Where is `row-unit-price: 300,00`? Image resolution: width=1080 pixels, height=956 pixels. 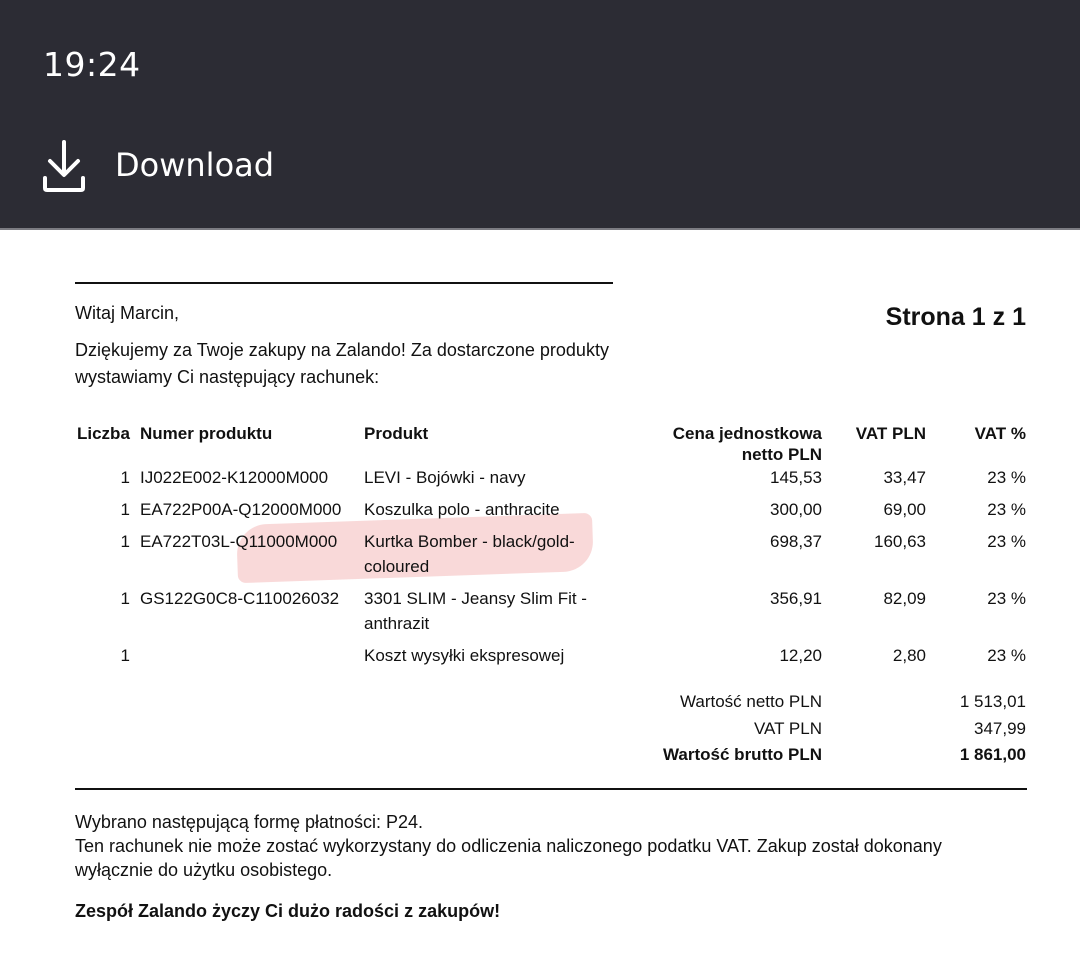 row-unit-price: 300,00 is located at coordinates (796, 509).